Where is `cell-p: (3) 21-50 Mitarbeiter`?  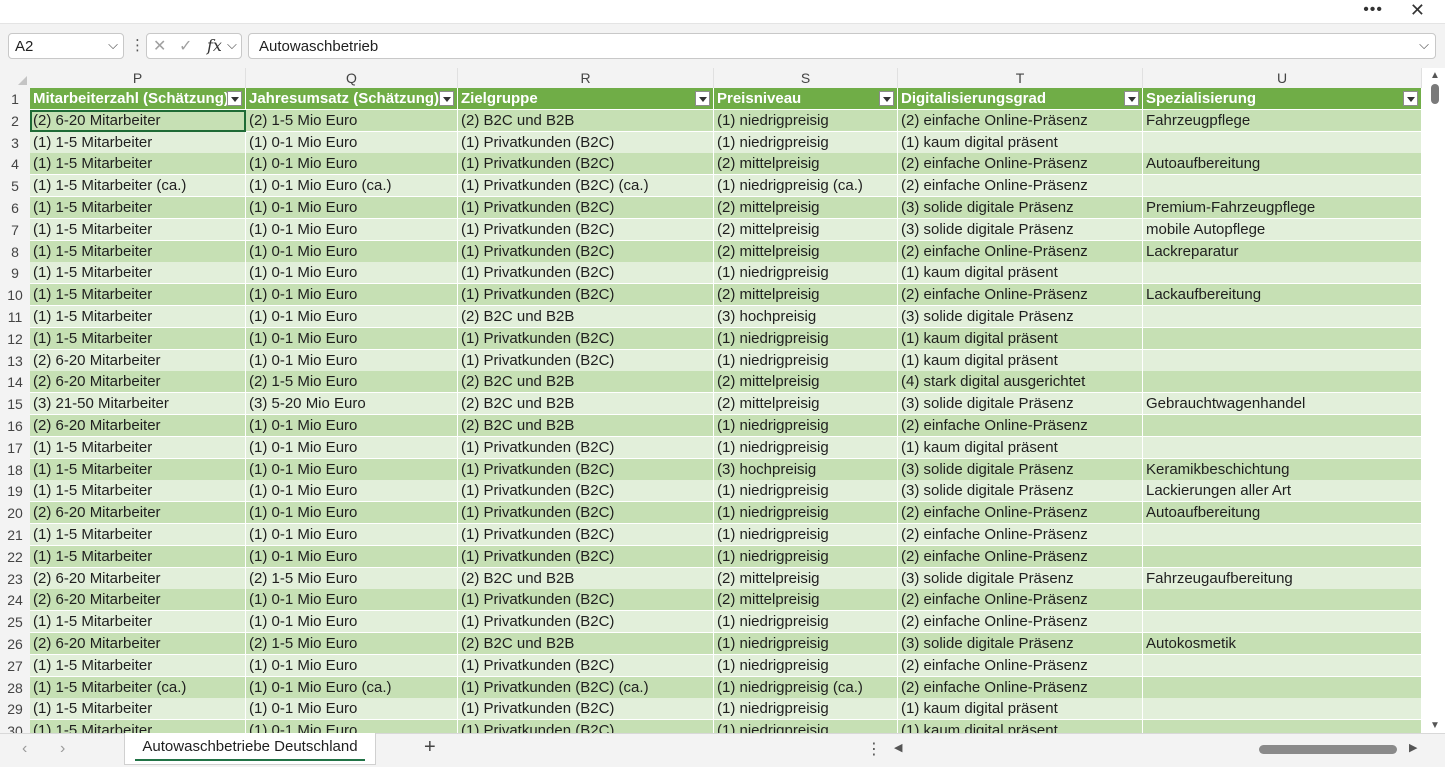 cell-p: (3) 21-50 Mitarbeiter is located at coordinates (138, 404).